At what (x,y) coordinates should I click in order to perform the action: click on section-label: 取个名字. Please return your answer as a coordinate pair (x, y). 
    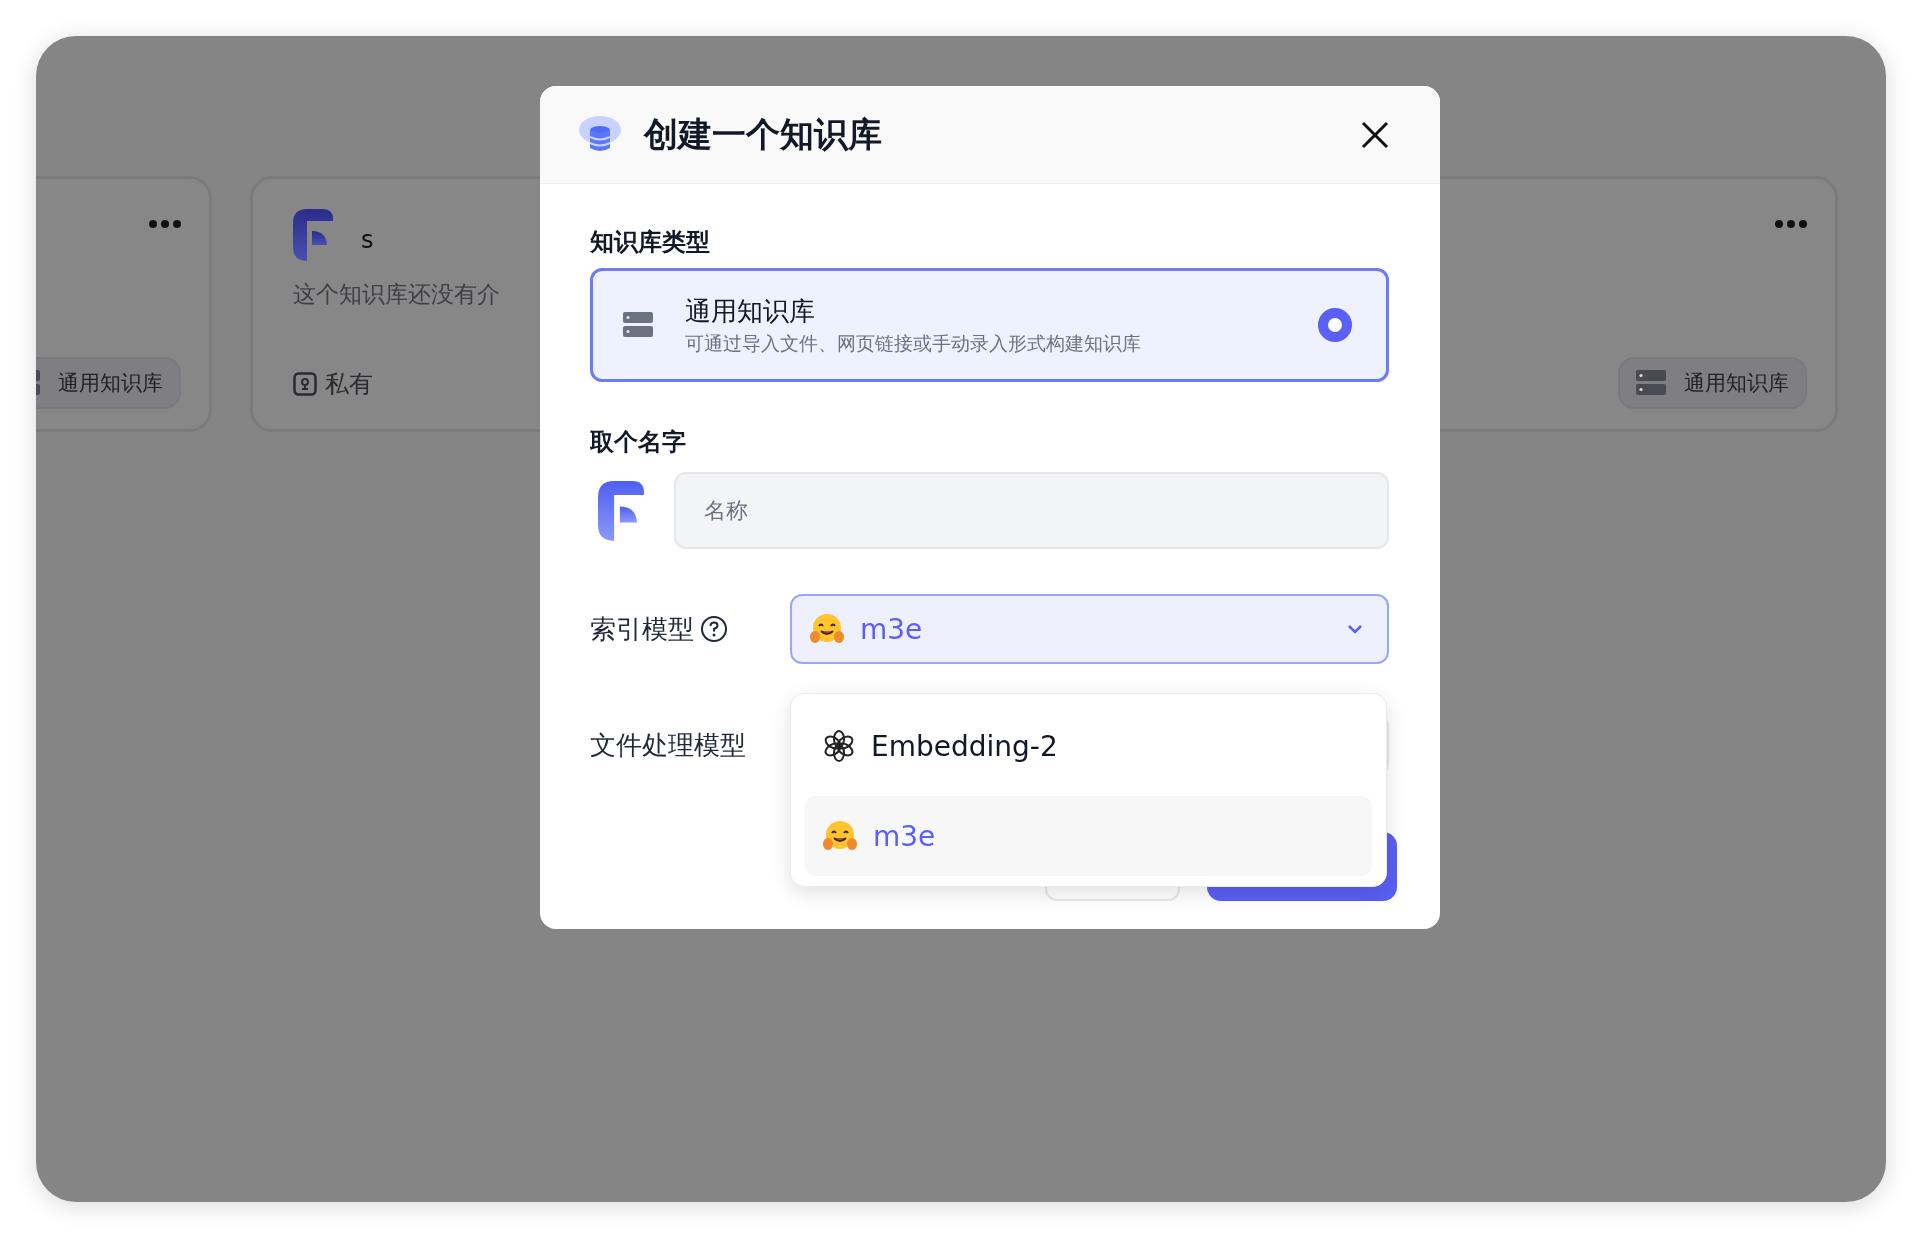
    Looking at the image, I should click on (638, 442).